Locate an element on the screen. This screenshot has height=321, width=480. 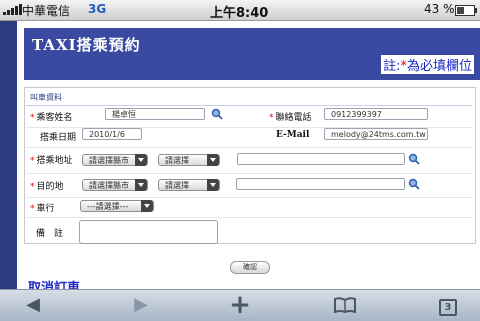
required-note-suffix: 為必填欄位 is located at coordinates (439, 66).